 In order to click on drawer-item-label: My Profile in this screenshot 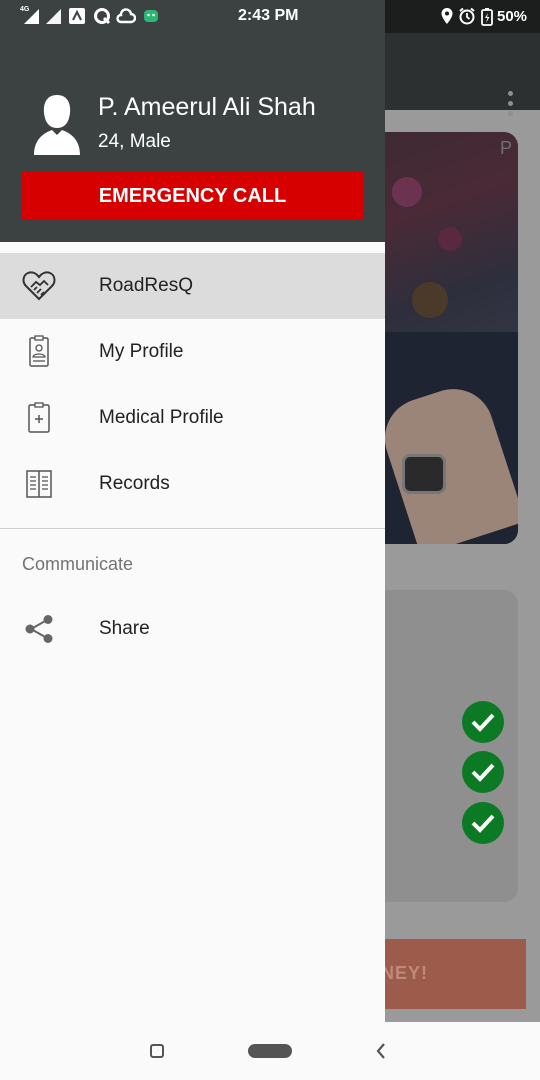, I will do `click(141, 351)`.